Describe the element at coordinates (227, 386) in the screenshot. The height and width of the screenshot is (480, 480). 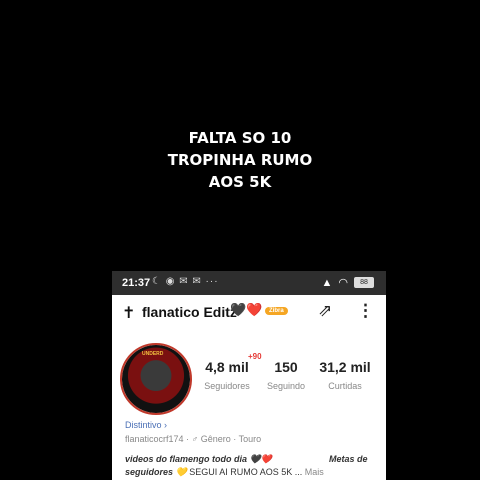
I see `stat-followers-label: Seguidores` at that location.